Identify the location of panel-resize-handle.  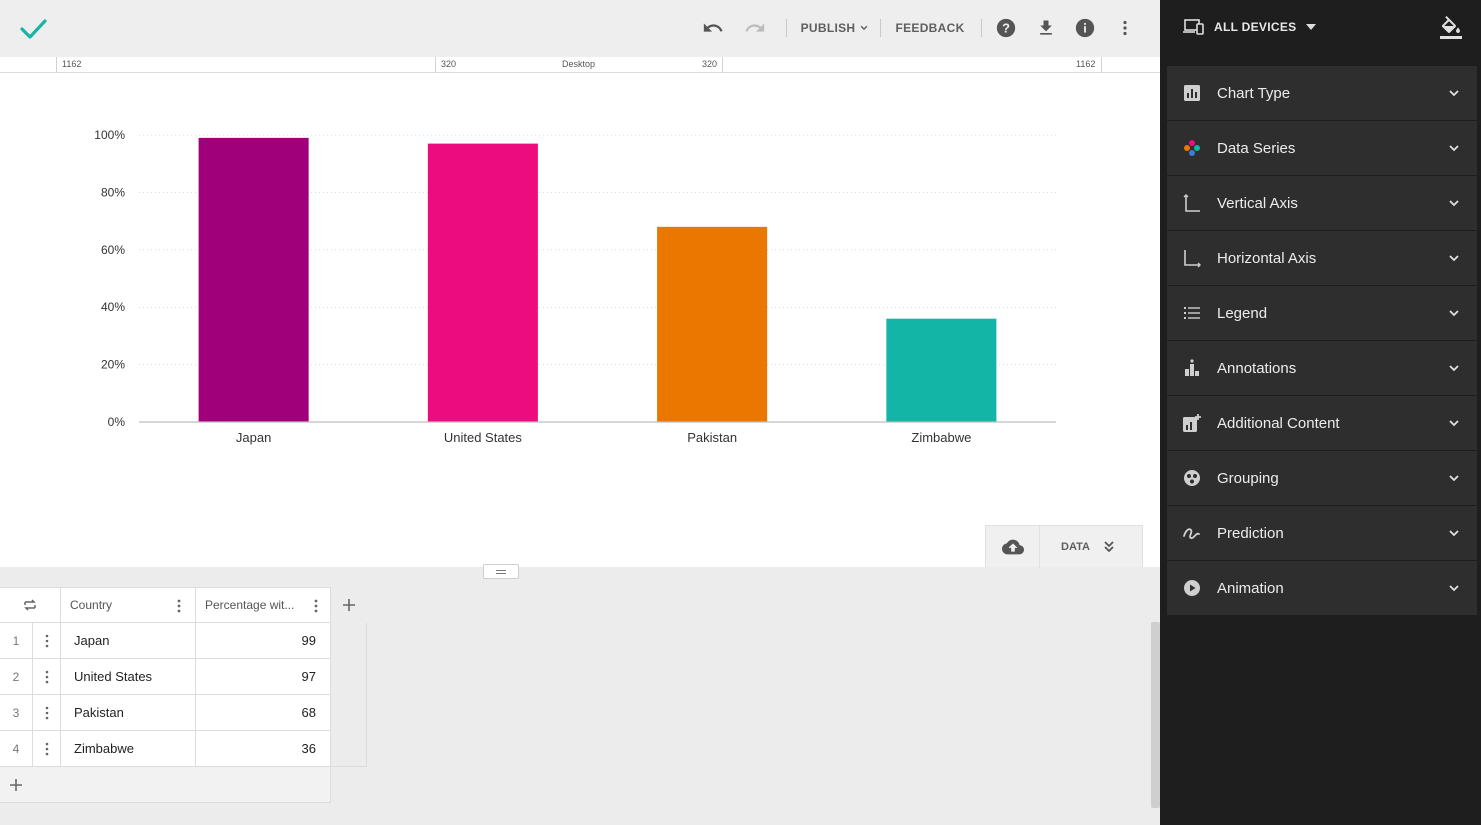
(501, 571).